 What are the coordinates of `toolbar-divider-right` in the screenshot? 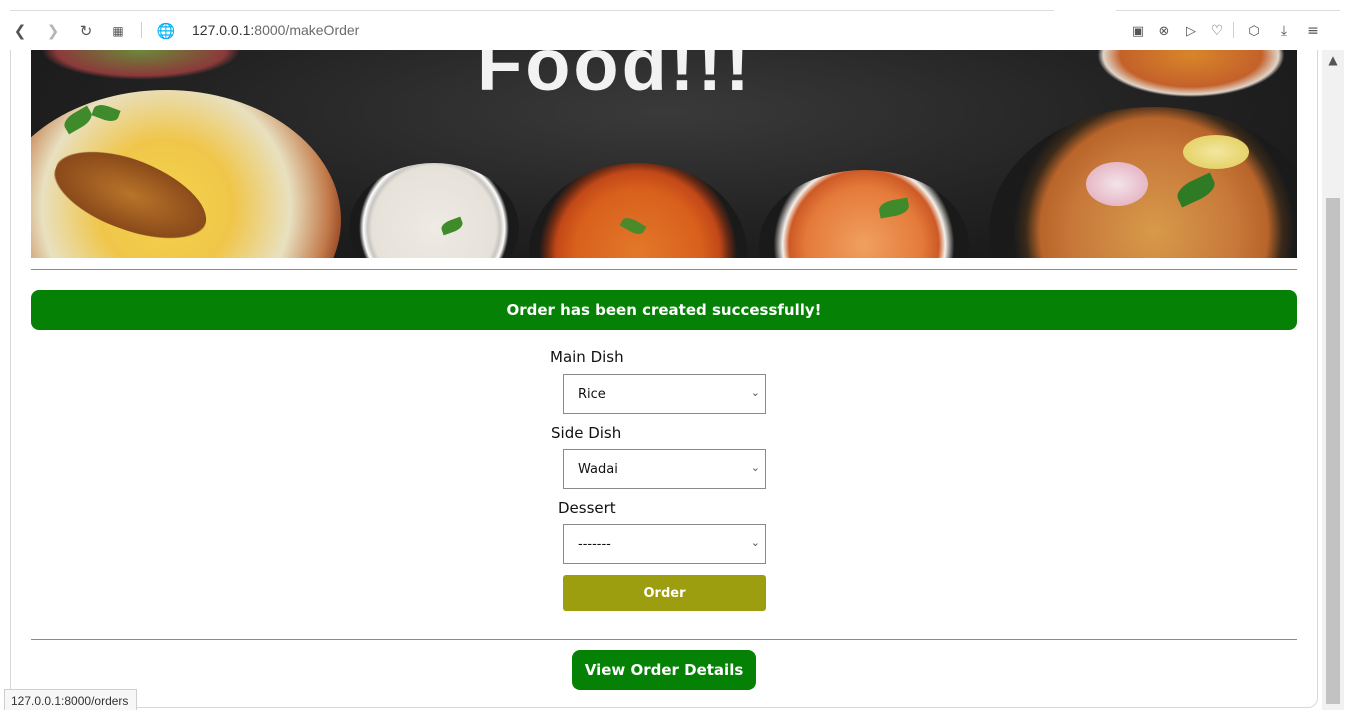 It's located at (1233, 30).